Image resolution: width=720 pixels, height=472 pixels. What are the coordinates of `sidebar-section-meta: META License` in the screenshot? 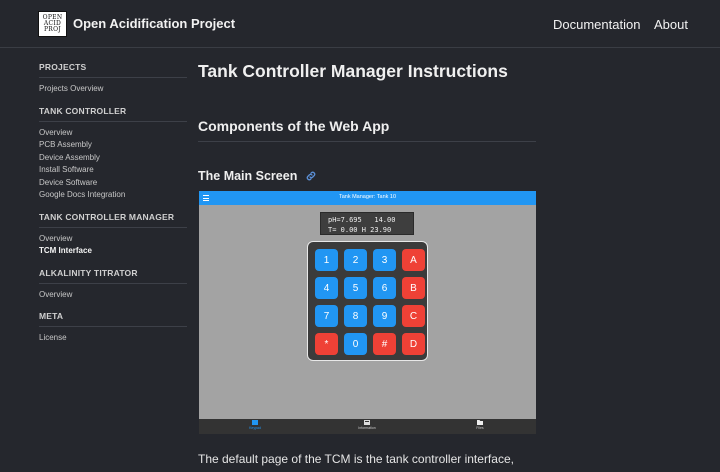 It's located at (113, 328).